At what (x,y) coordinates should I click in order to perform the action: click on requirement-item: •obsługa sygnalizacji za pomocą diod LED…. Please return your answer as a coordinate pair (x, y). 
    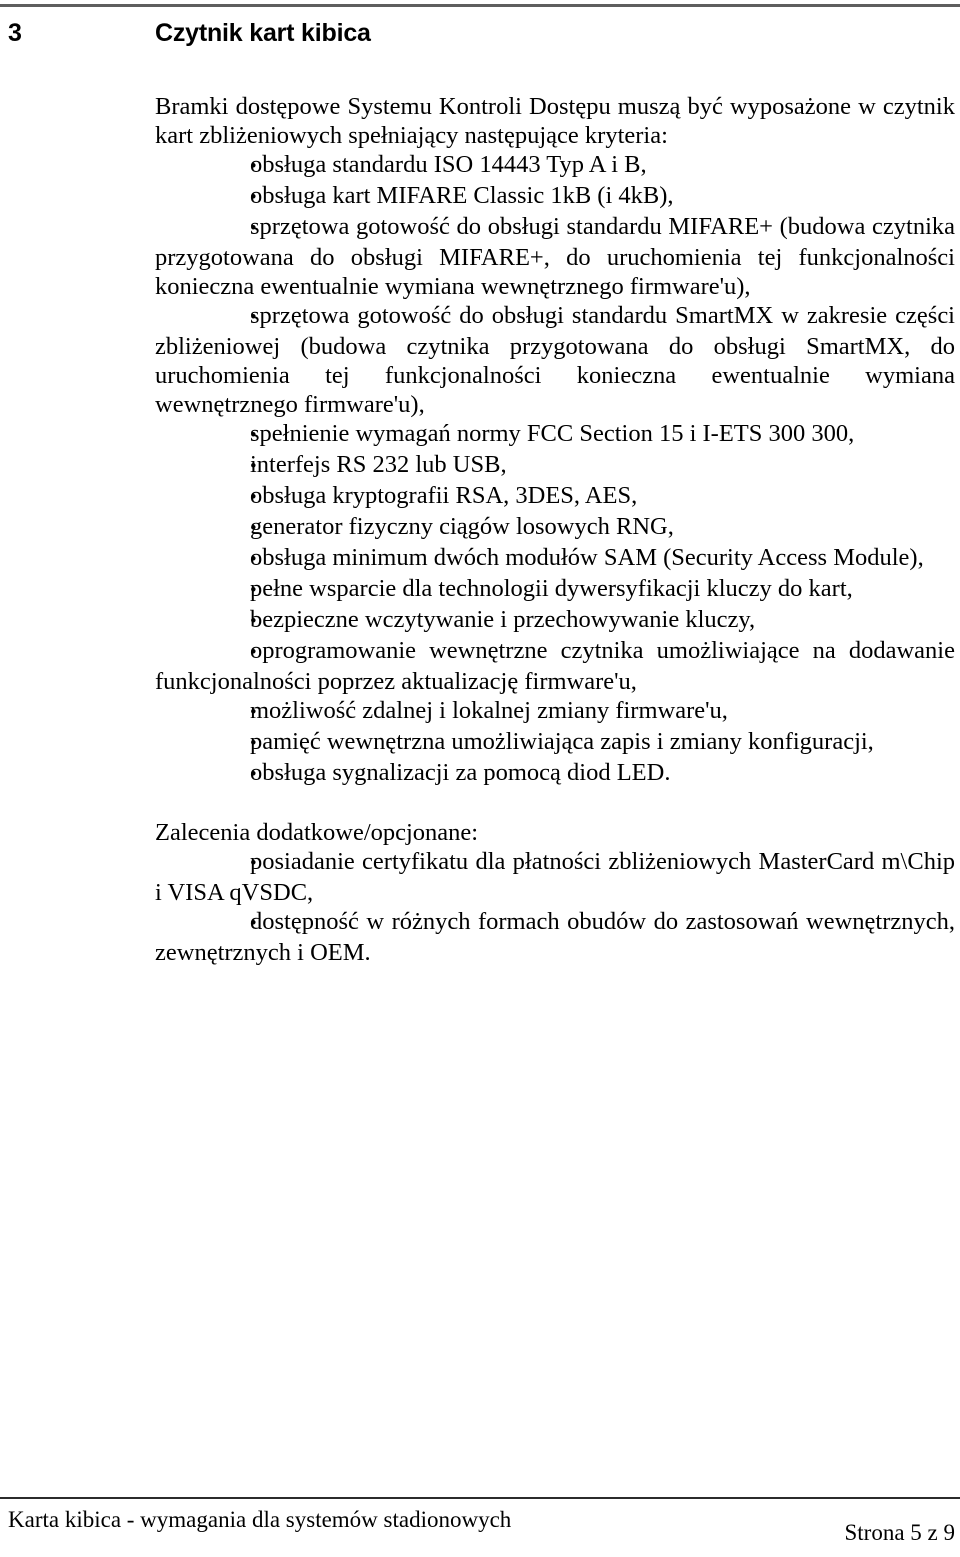
    Looking at the image, I should click on (555, 773).